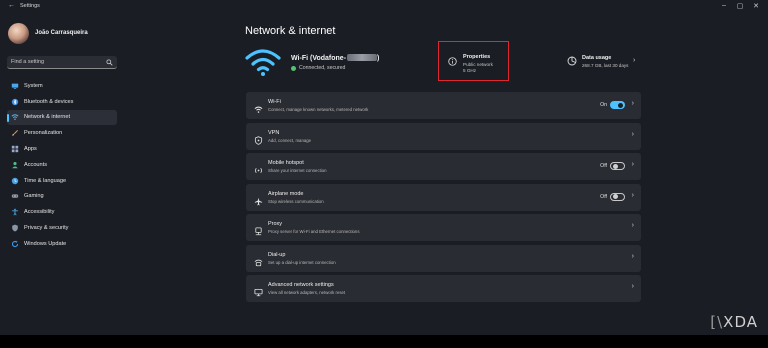 This screenshot has height=348, width=768. What do you see at coordinates (62, 212) in the screenshot?
I see `sidebar-item-accessibility: Accessibility` at bounding box center [62, 212].